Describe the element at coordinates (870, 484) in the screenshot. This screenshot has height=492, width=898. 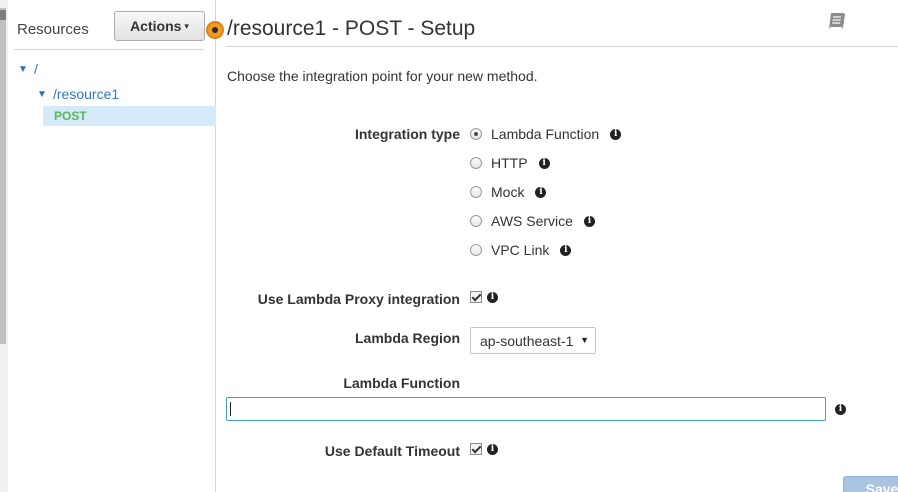
I see `save-button: Save` at that location.